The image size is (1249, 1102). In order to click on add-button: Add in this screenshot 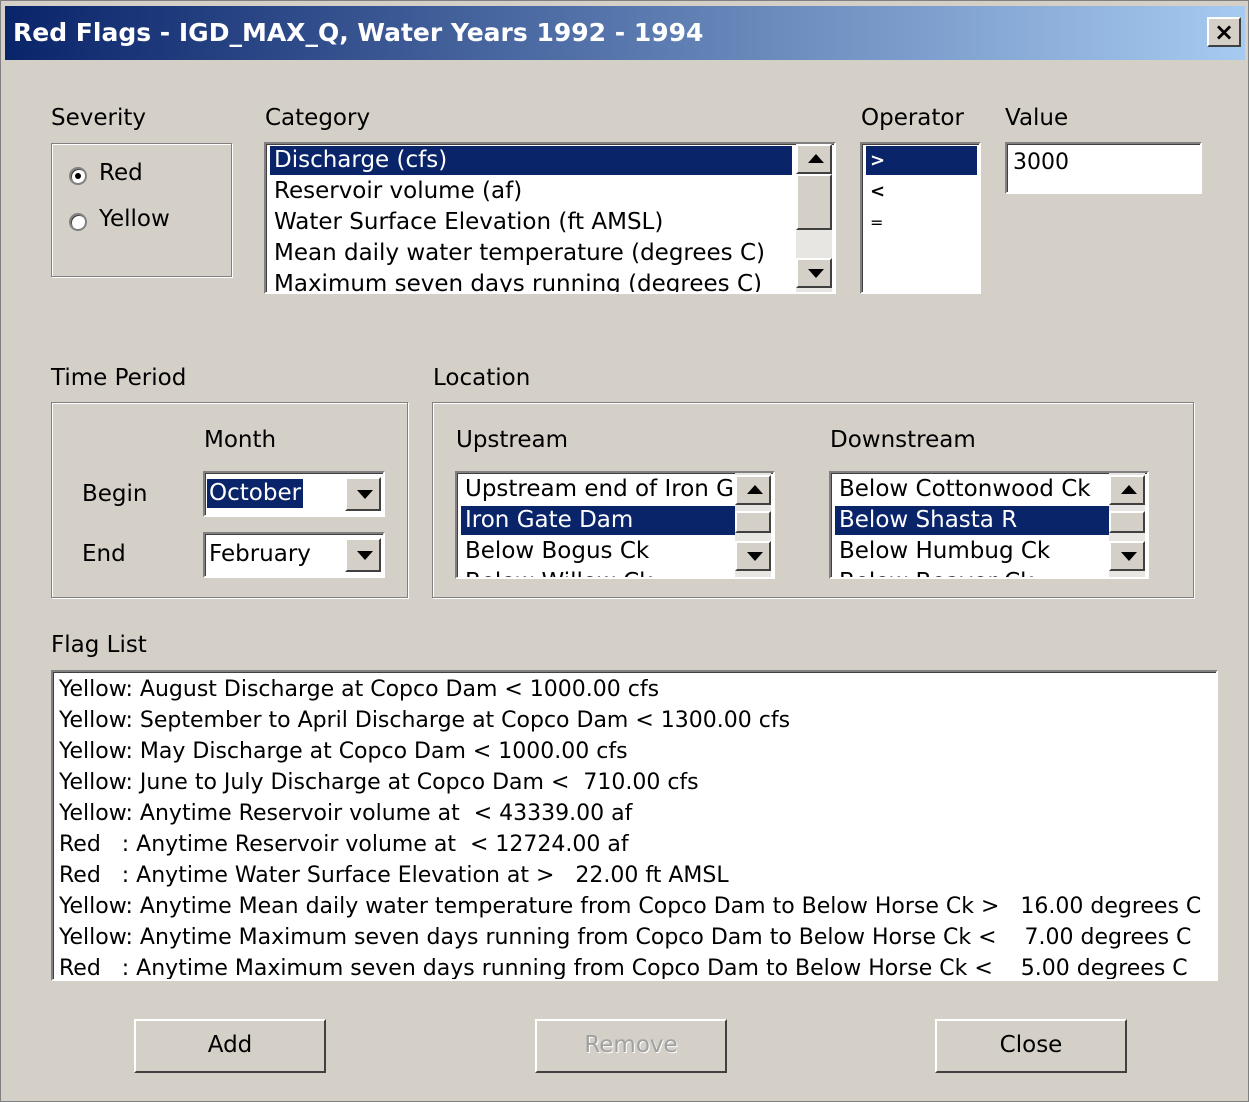, I will do `click(230, 1046)`.